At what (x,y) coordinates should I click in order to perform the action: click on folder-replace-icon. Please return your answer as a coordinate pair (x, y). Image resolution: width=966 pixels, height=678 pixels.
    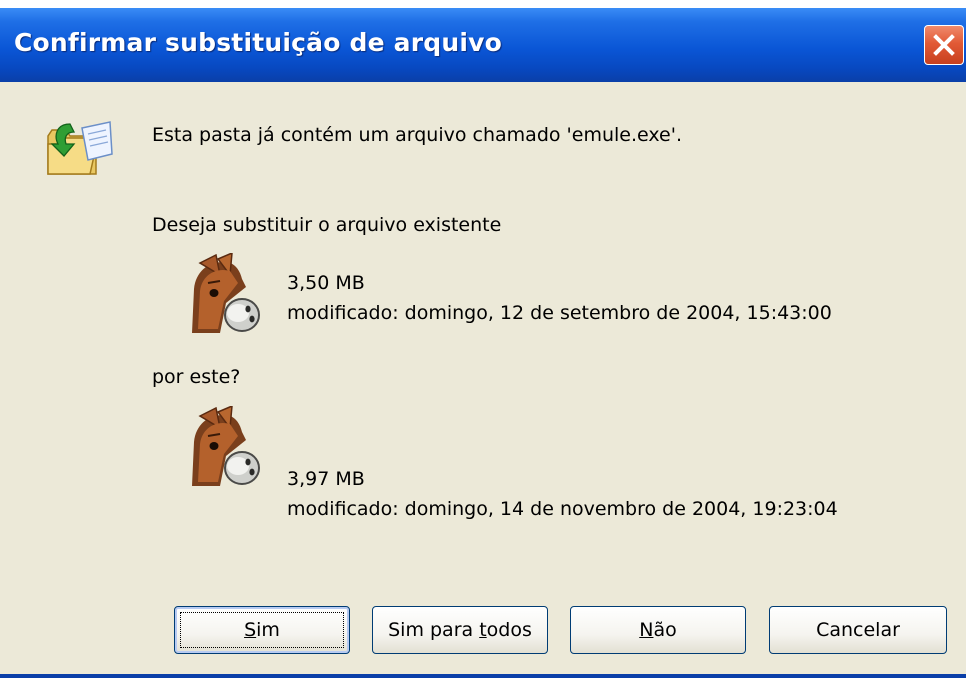
    Looking at the image, I should click on (80, 148).